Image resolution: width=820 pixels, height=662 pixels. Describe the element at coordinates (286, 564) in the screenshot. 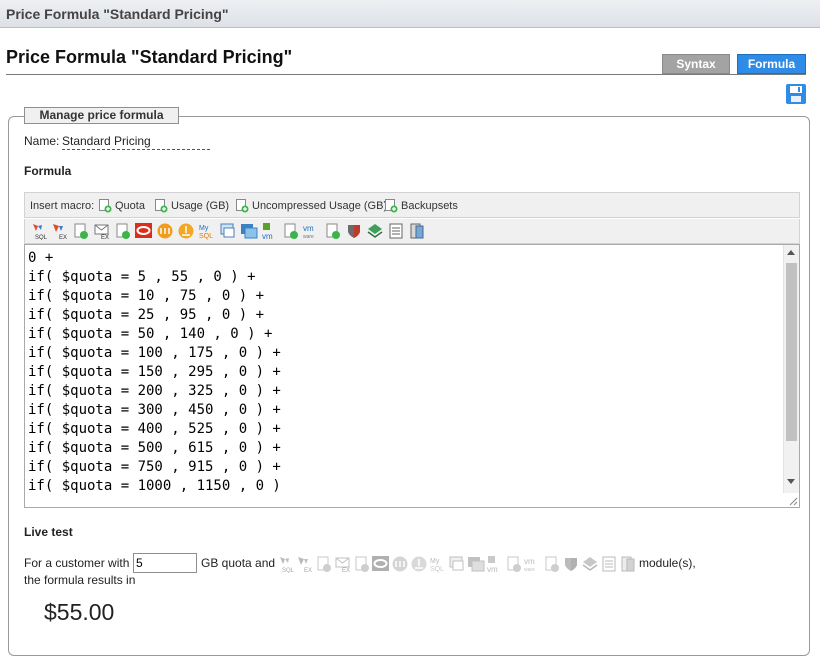

I see `module-toggle-mssql-icon: SQL` at that location.